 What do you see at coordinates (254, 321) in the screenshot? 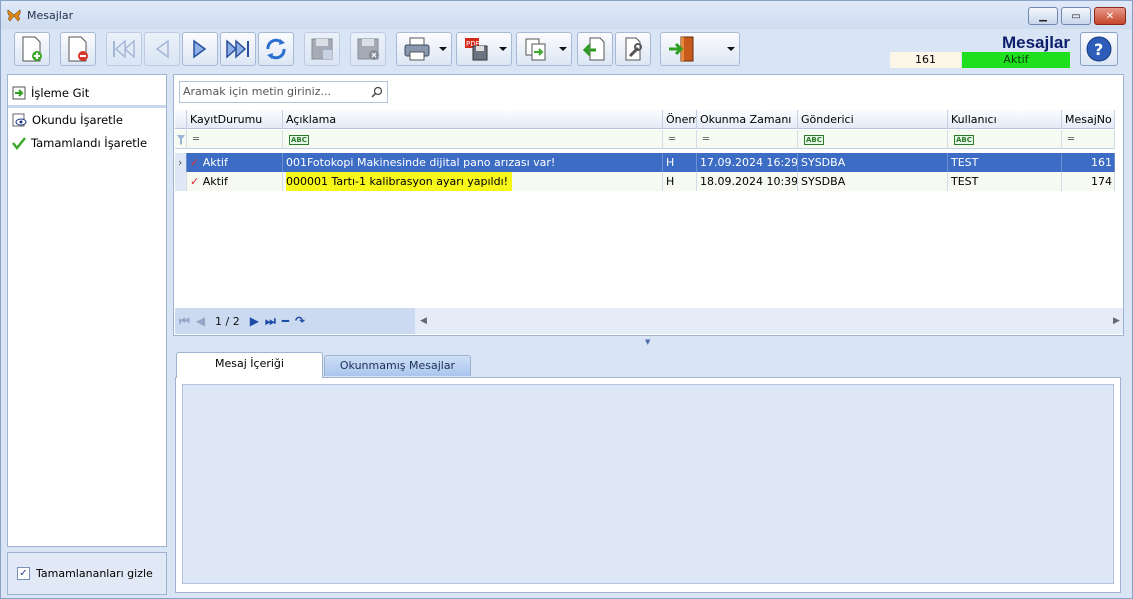
I see `pager-next-icon: ▶` at bounding box center [254, 321].